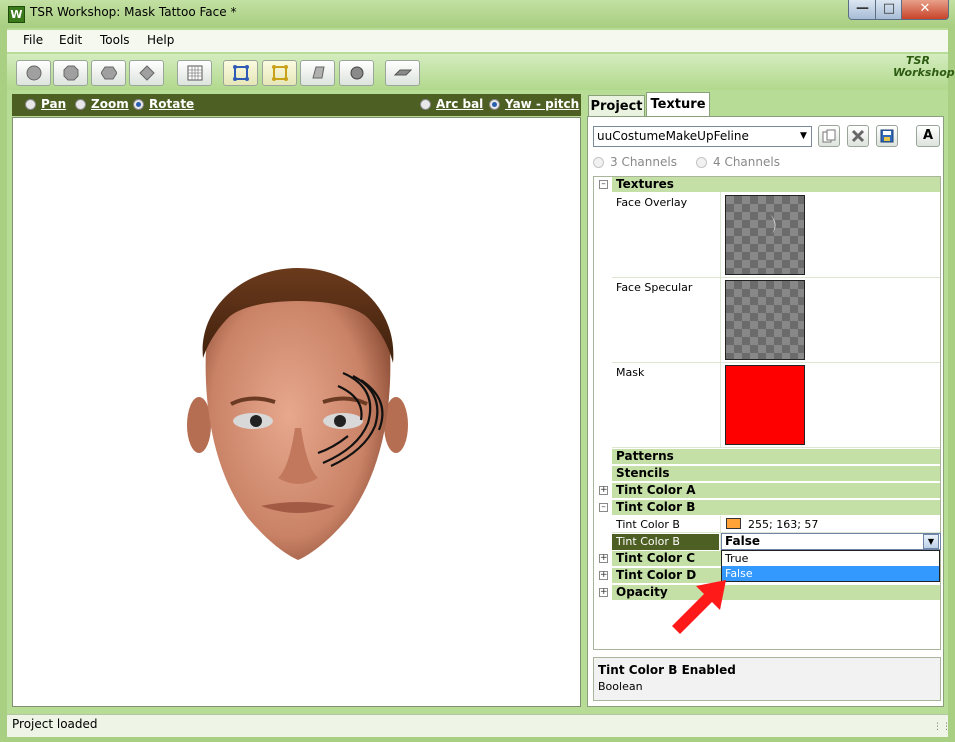 Image resolution: width=955 pixels, height=742 pixels. I want to click on sphere-button, so click(33, 73).